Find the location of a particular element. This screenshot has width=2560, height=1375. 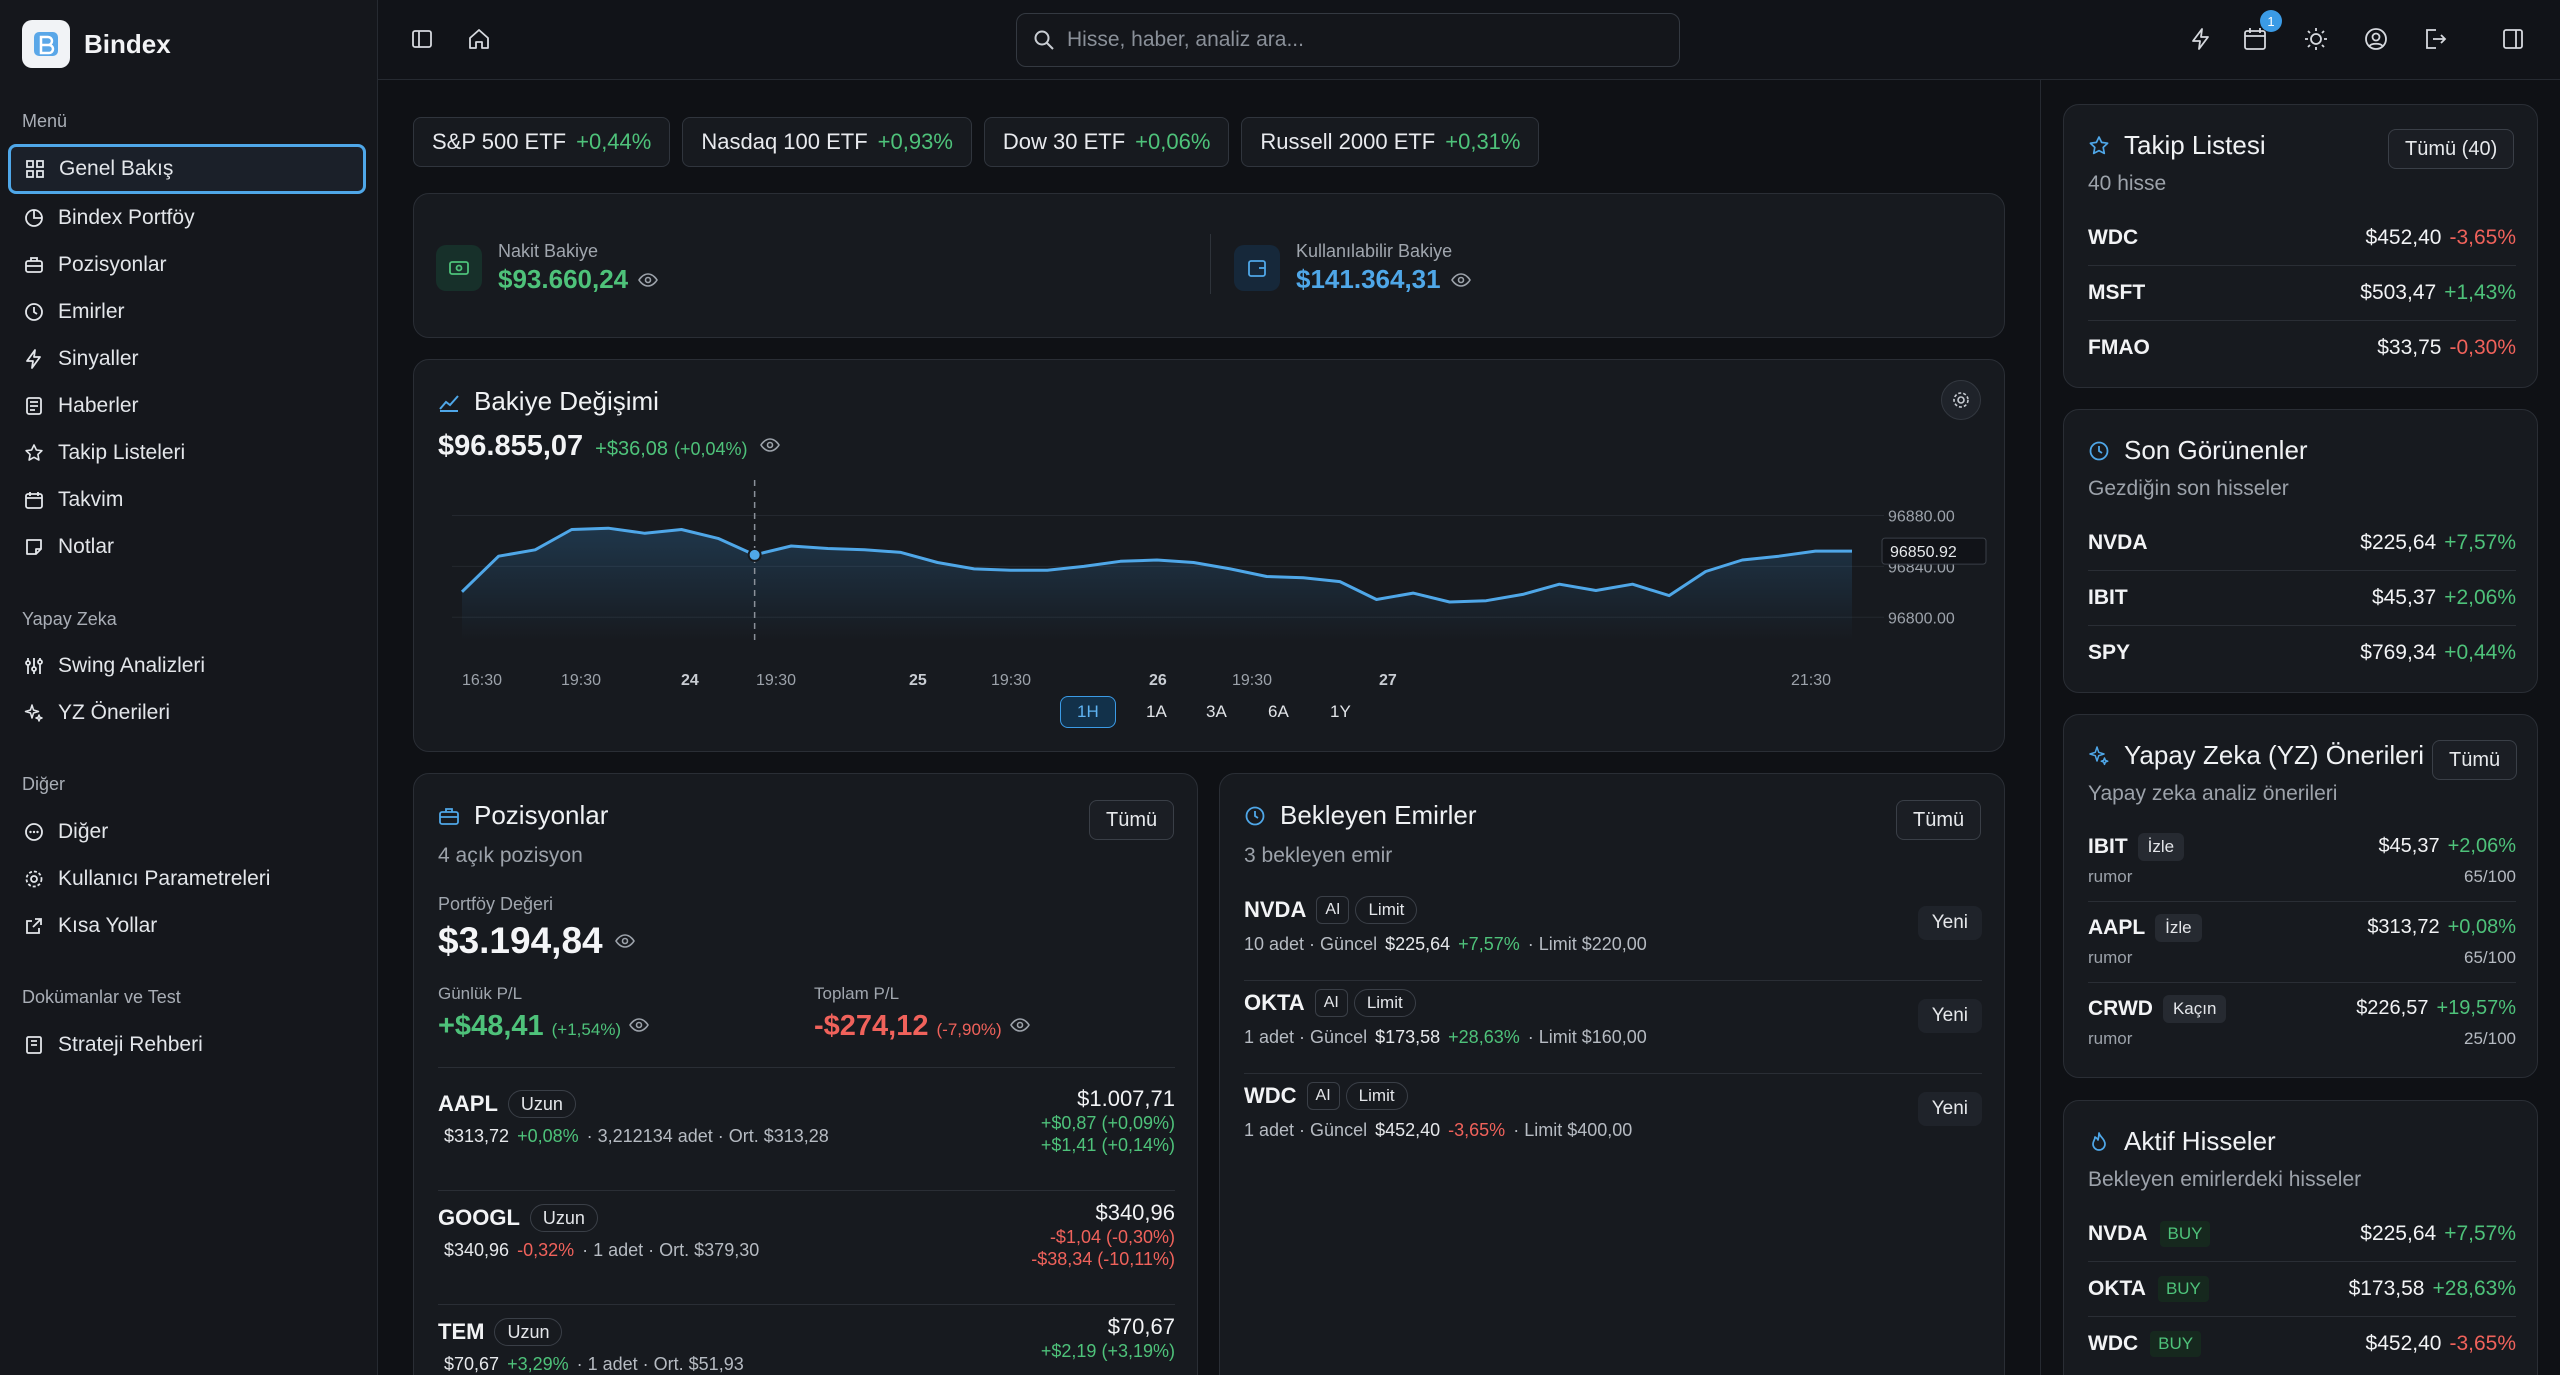

sidebar-item-strateji-rehberi: Strateji Rehberi is located at coordinates (187, 1045).